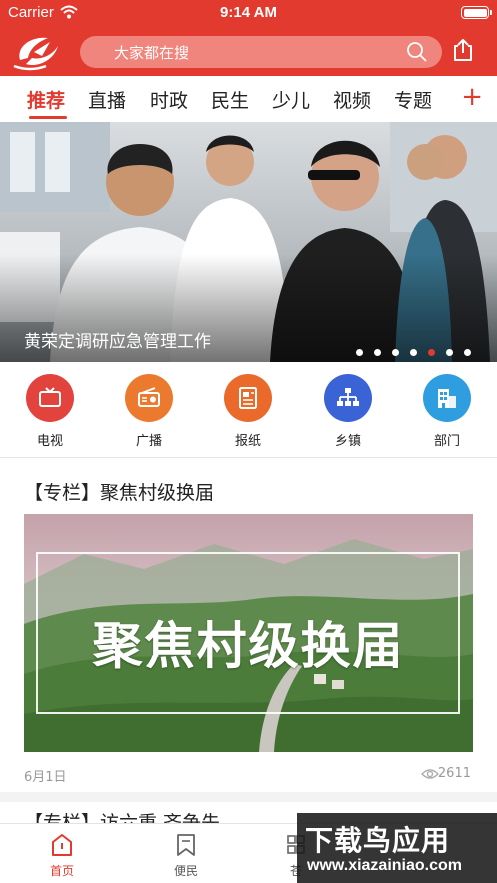  I want to click on carousel-pagination, so click(413, 352).